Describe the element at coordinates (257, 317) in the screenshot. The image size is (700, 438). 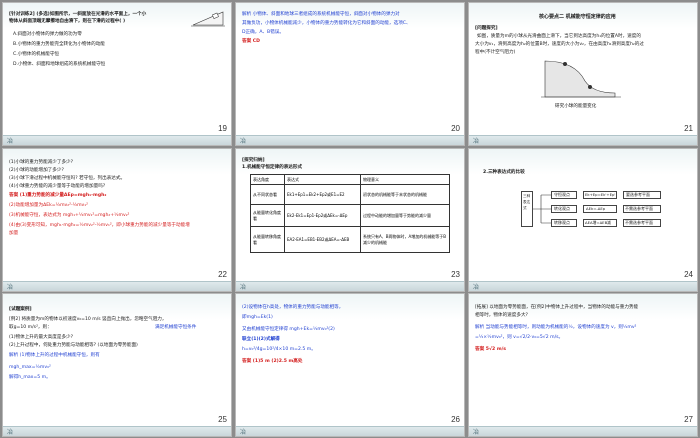
I see `analysis-line: 即mgh=Ek(1)` at that location.